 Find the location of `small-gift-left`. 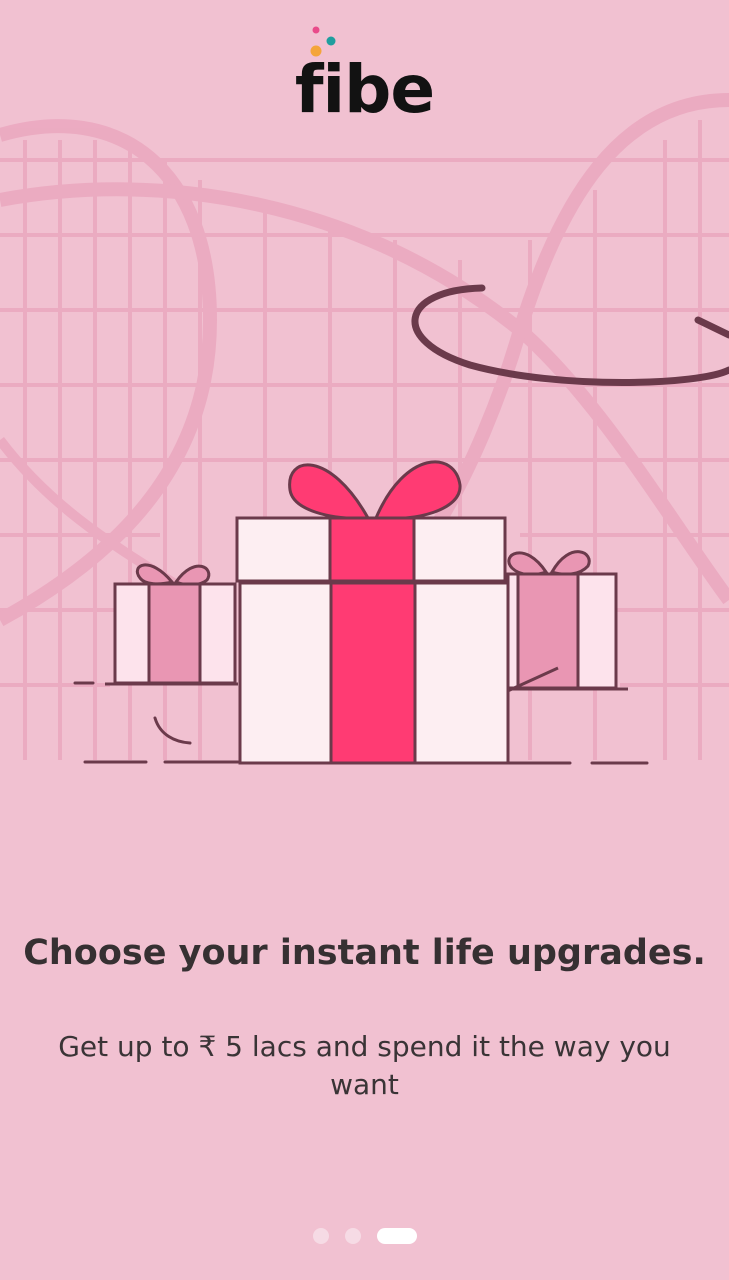

small-gift-left is located at coordinates (171, 624).